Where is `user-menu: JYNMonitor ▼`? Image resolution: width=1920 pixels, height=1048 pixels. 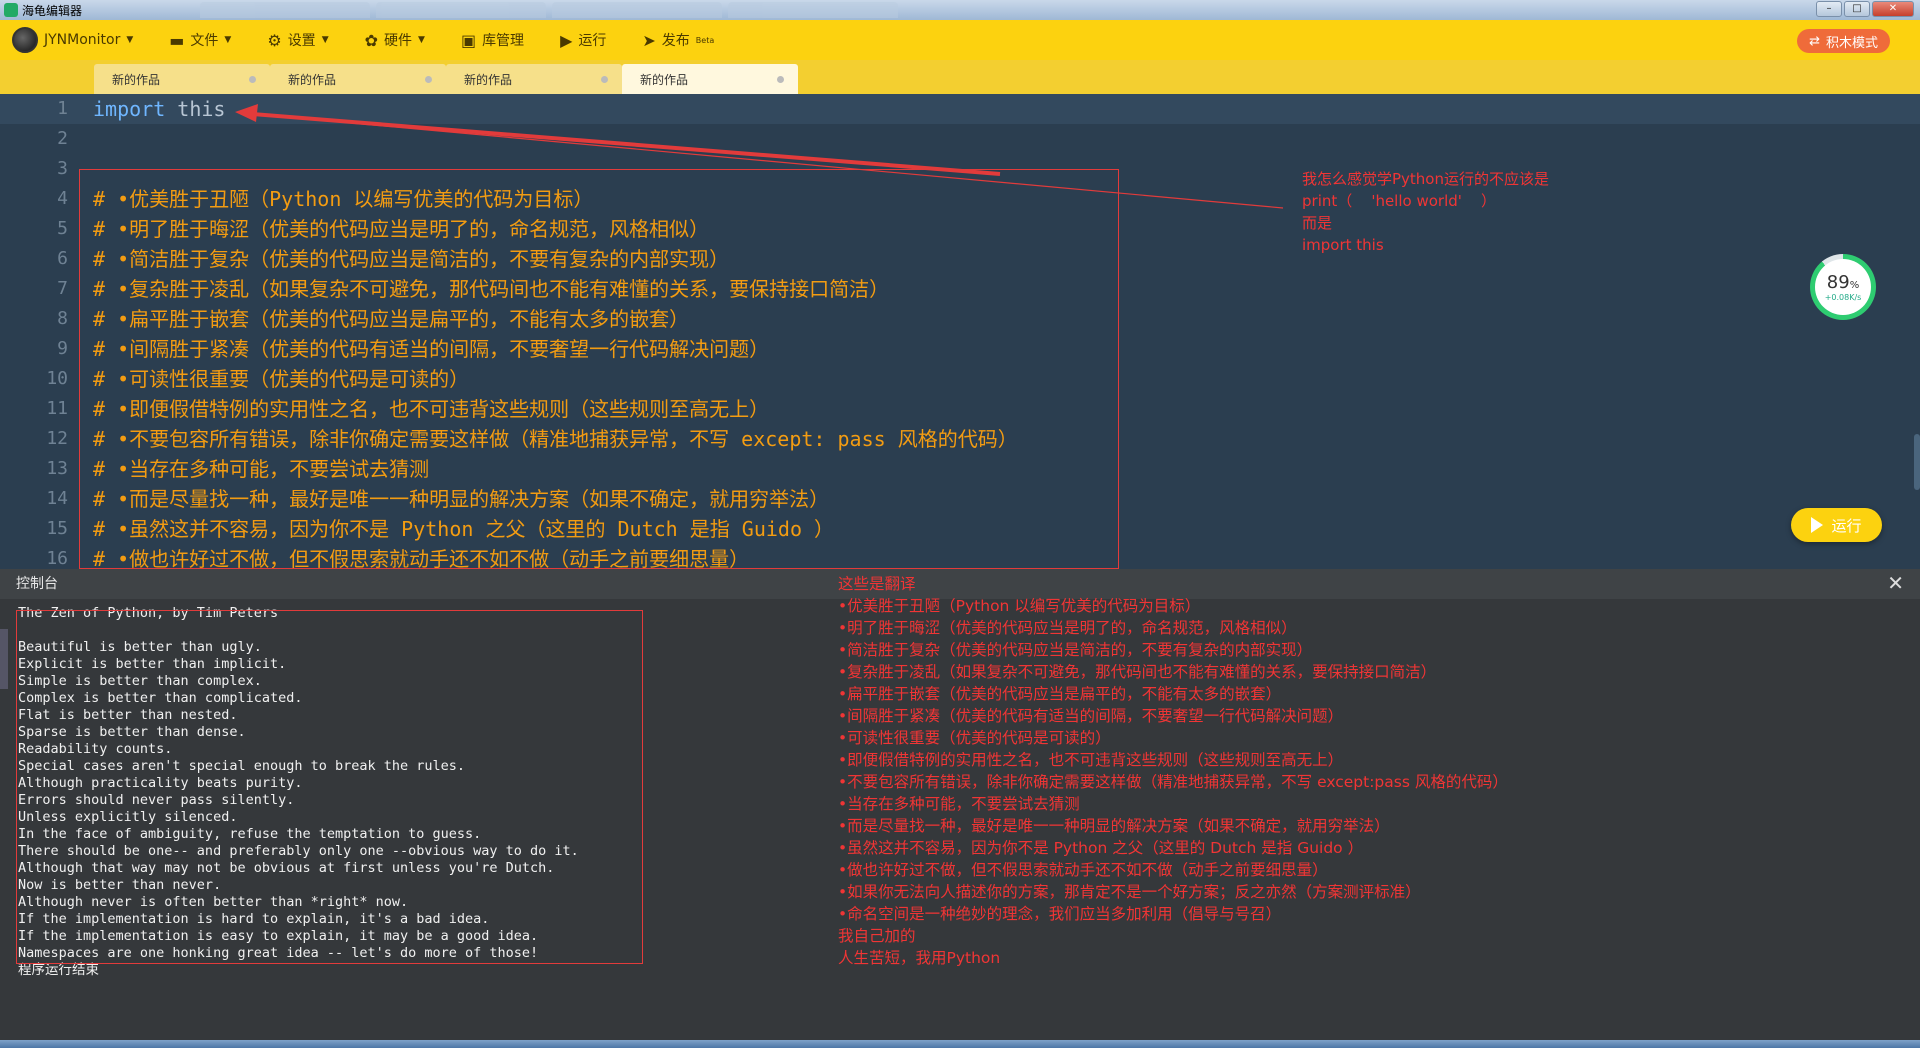 user-menu: JYNMonitor ▼ is located at coordinates (75, 40).